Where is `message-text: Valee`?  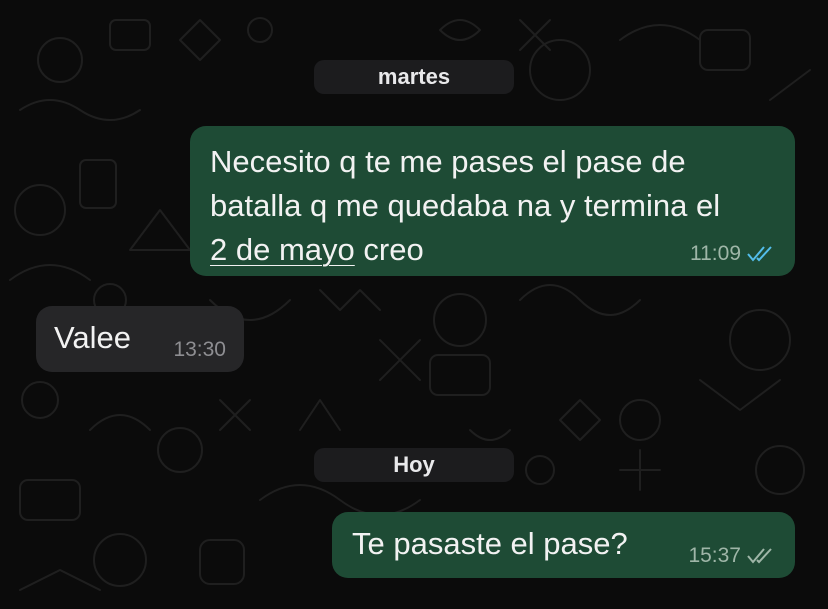 message-text: Valee is located at coordinates (92, 337).